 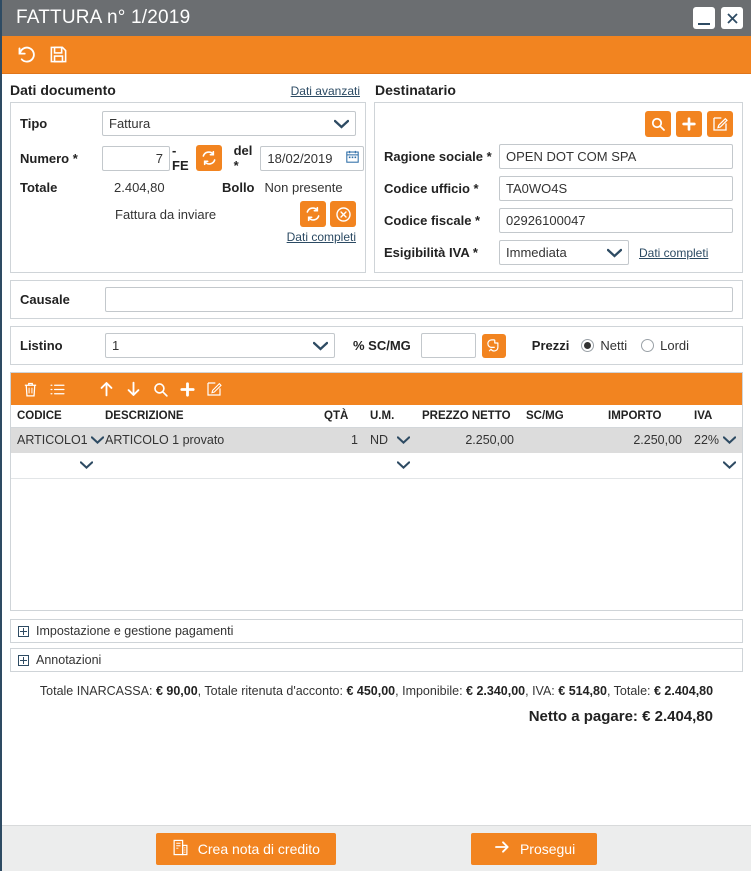 I want to click on add-destinatario-button, so click(x=689, y=124).